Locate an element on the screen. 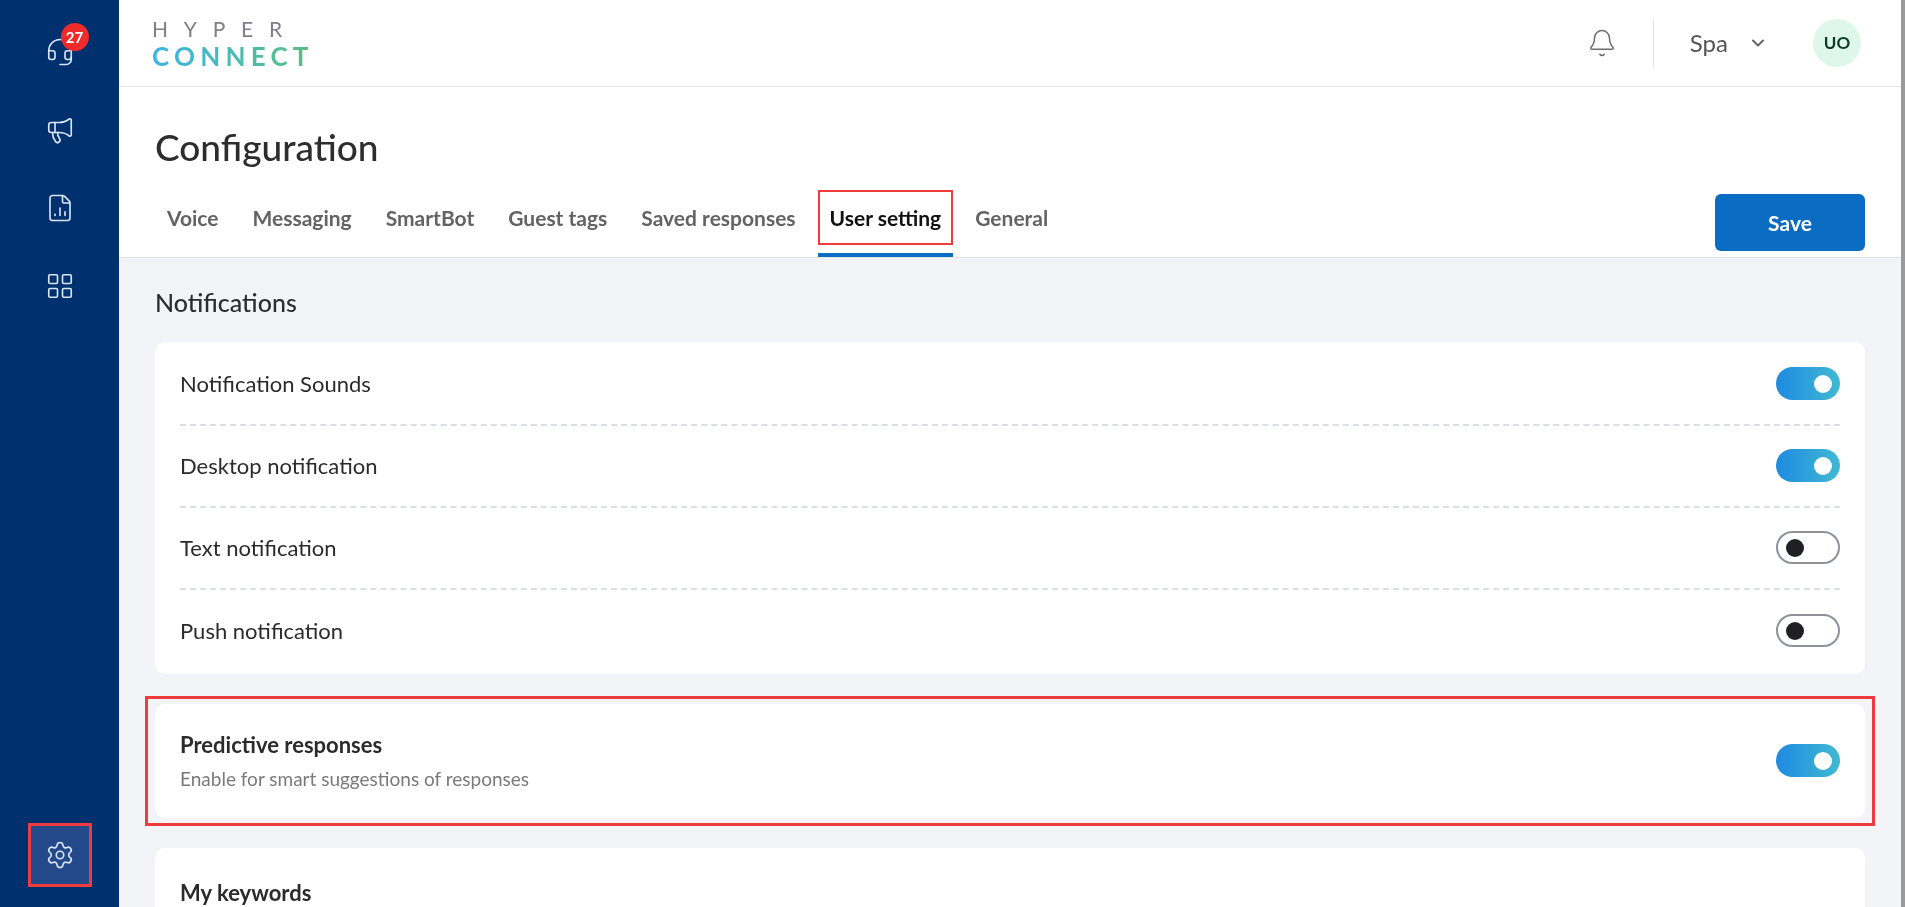 The image size is (1905, 907). setting-label: Desktop notification is located at coordinates (279, 466).